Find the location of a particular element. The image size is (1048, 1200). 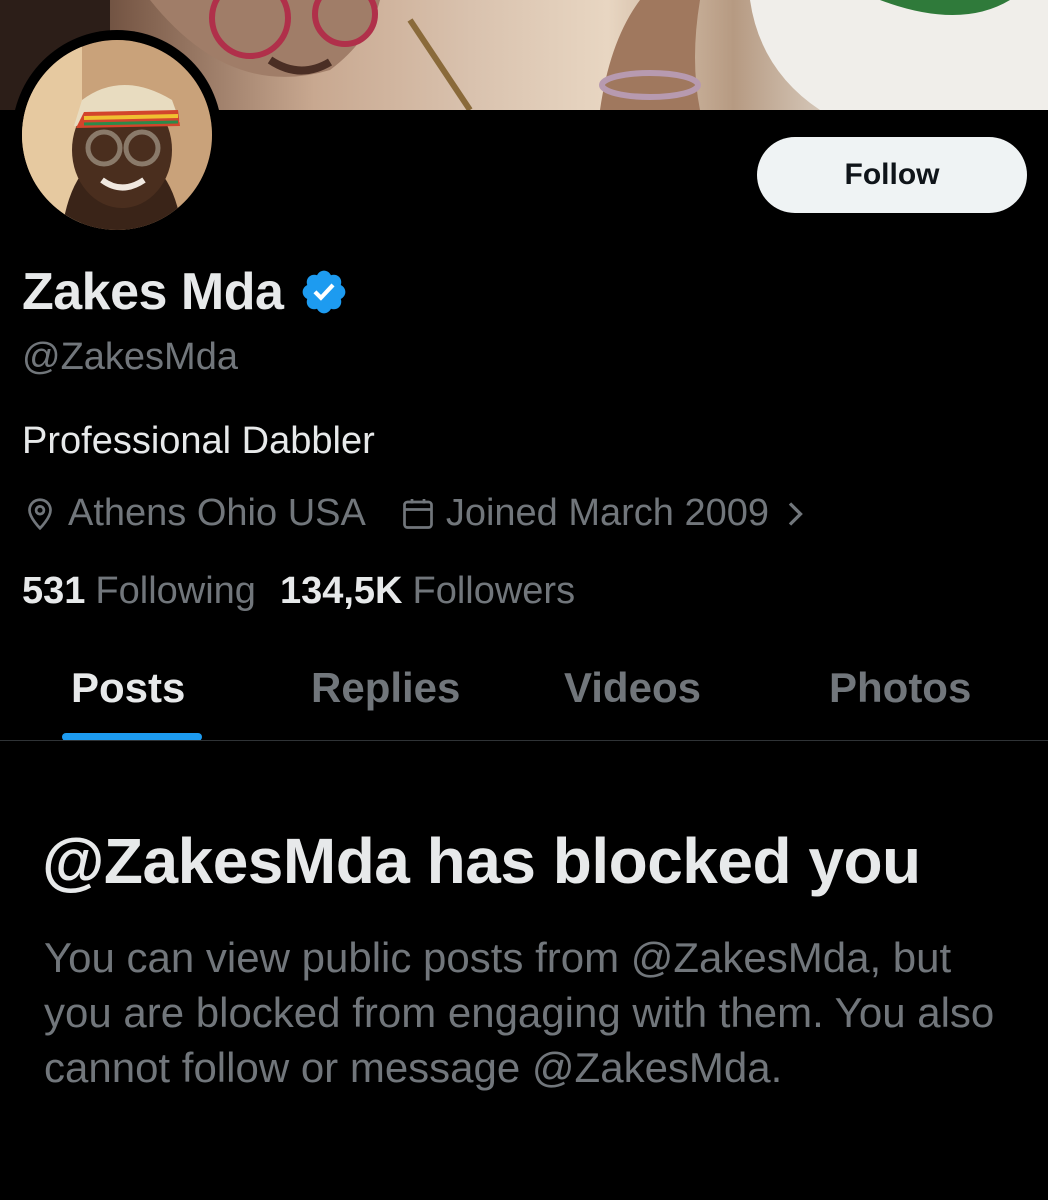

location-text: Athens Ohio USA is located at coordinates (217, 513).